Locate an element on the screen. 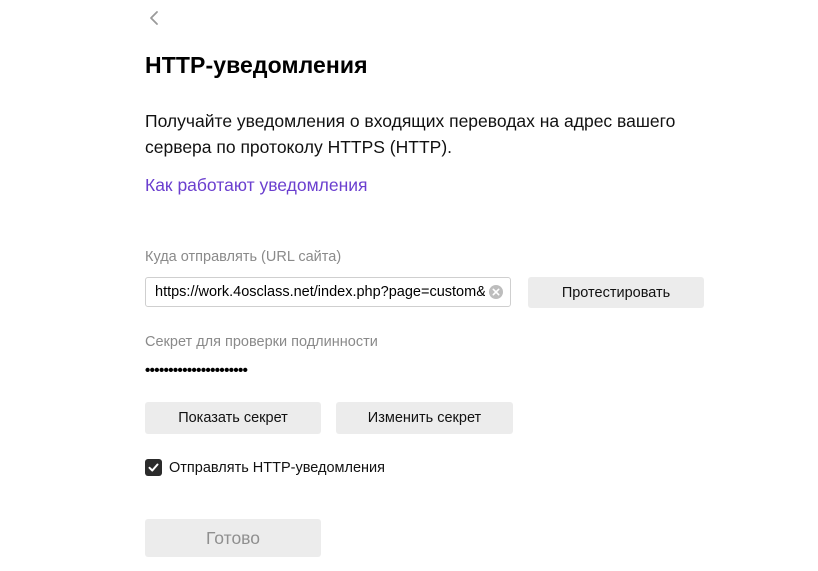  secret-field-label: Секрет для проверки подлинности is located at coordinates (261, 342).